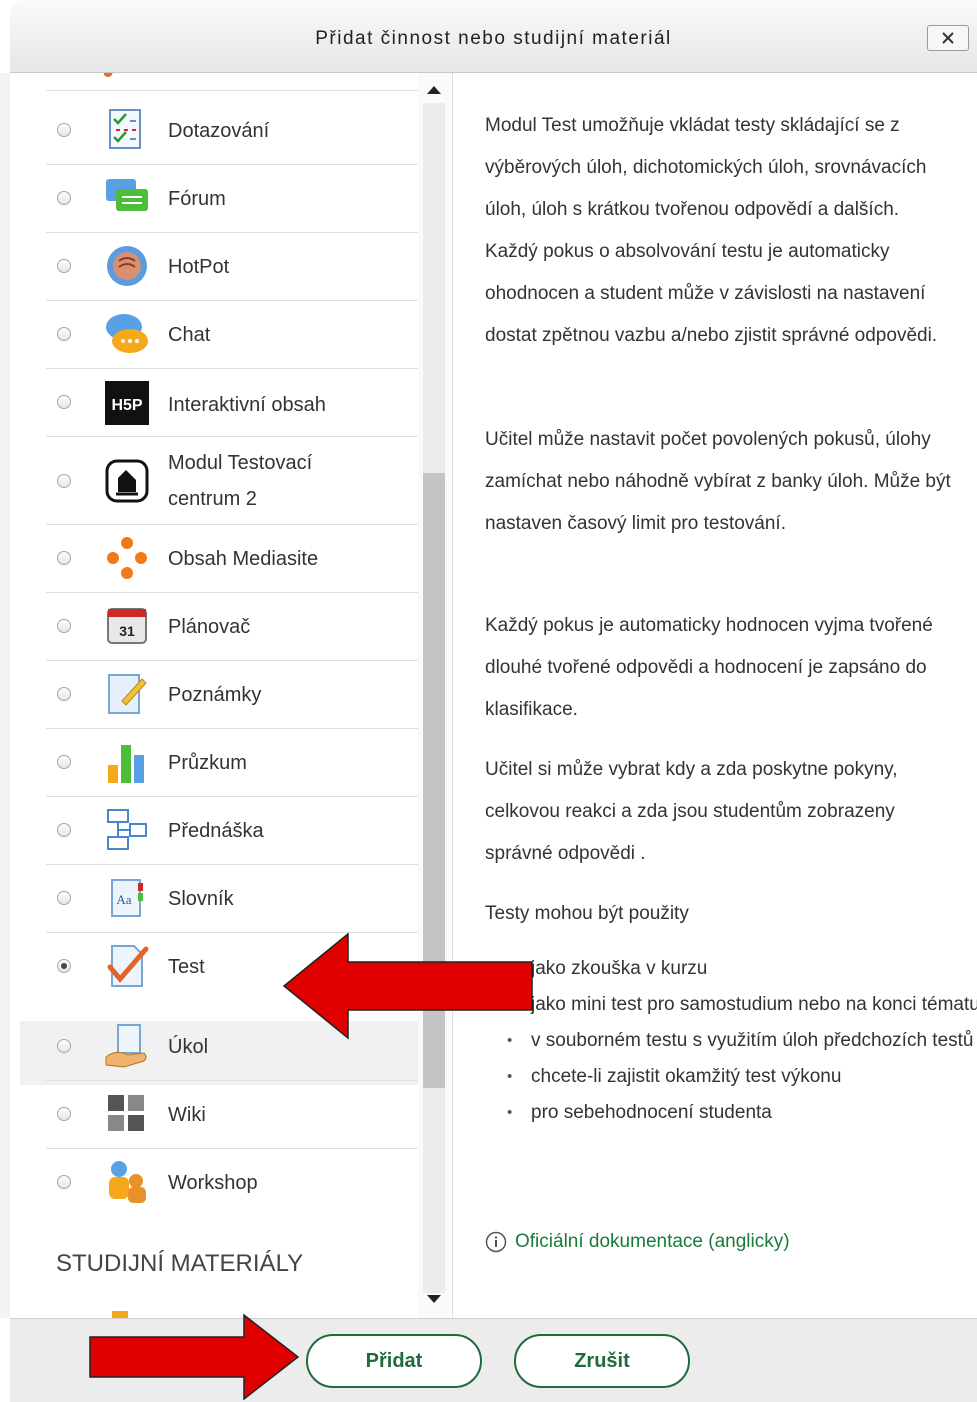 The height and width of the screenshot is (1402, 977). I want to click on module-item-chat: Chat, so click(232, 335).